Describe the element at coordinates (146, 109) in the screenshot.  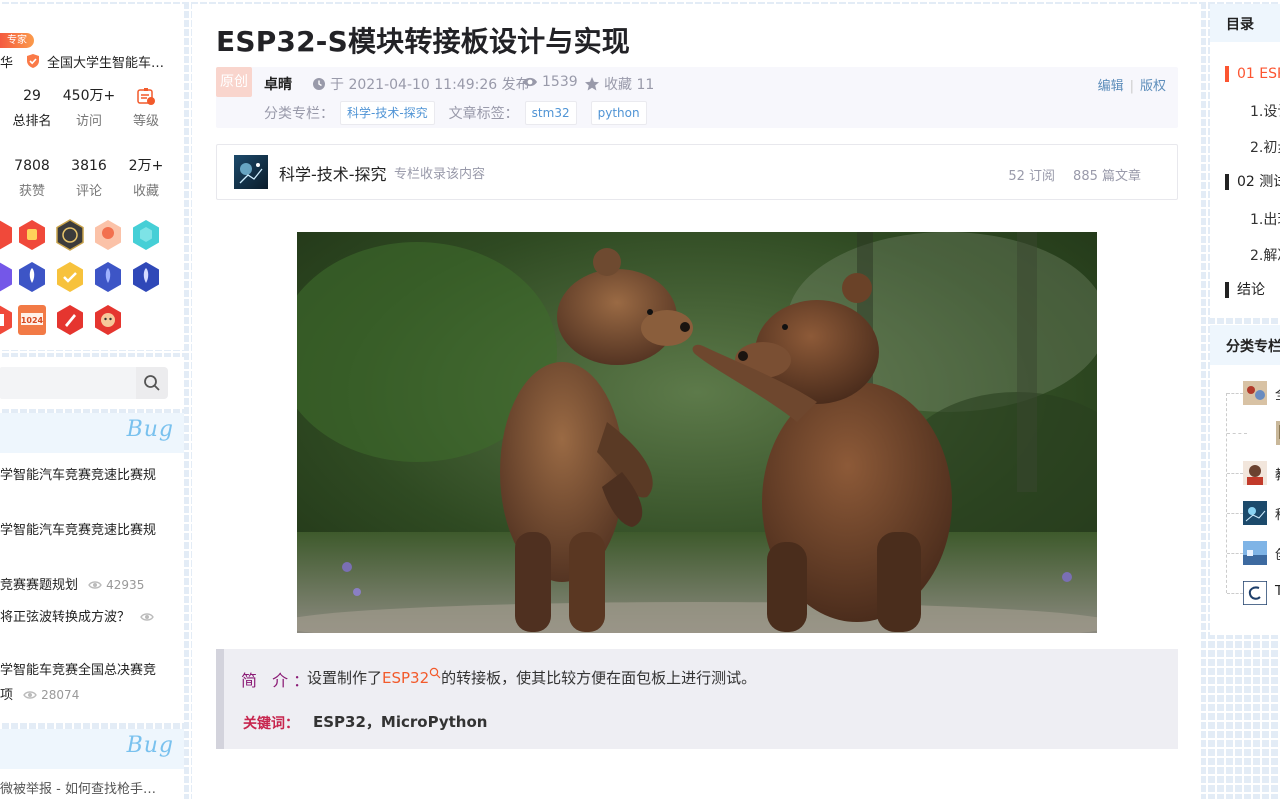
I see `stat-level: 等级` at that location.